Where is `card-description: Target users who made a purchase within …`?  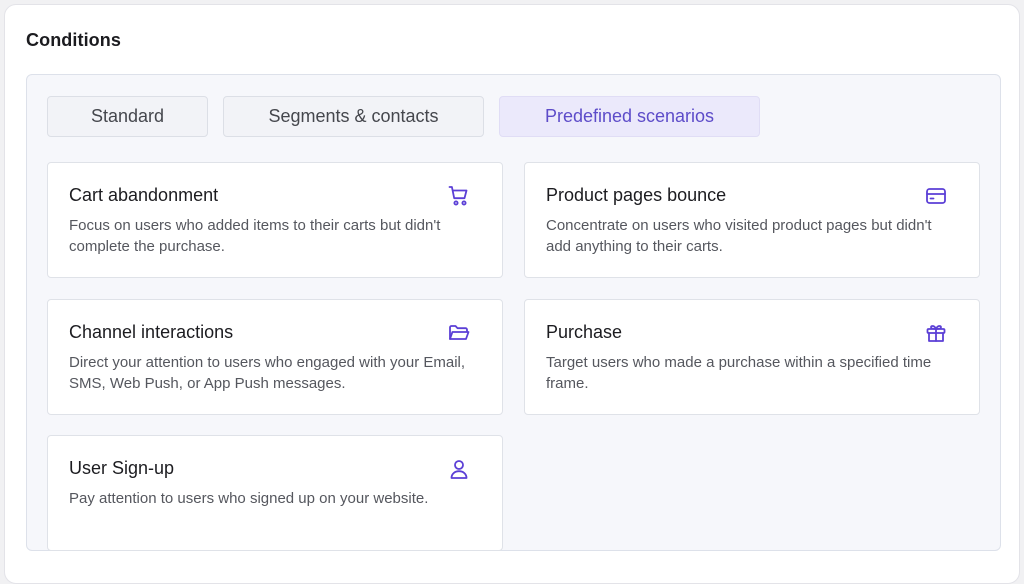
card-description: Target users who made a purchase within … is located at coordinates (739, 373).